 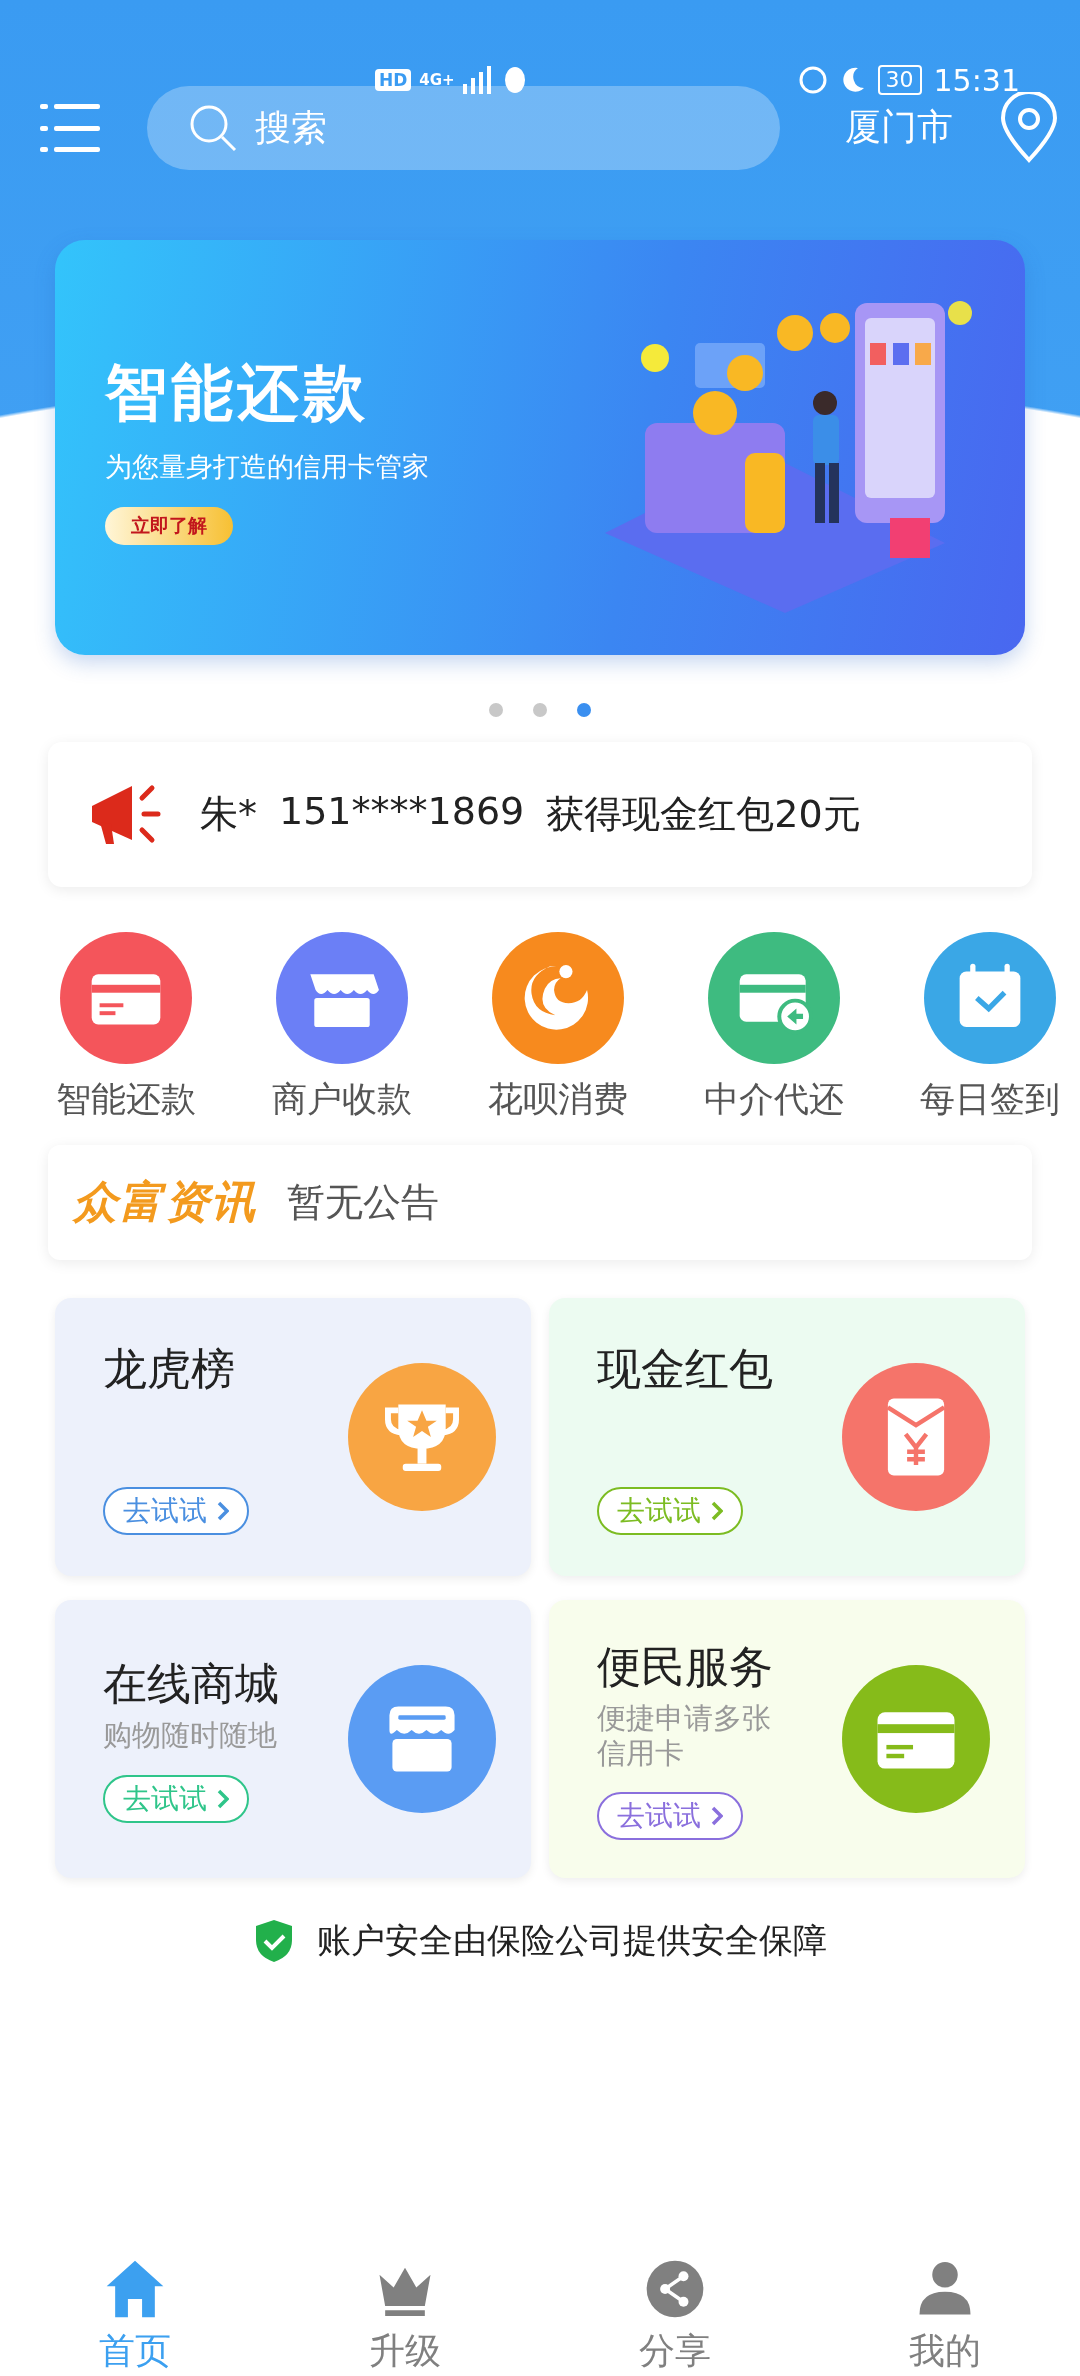 I want to click on signal-icon, so click(x=477, y=80).